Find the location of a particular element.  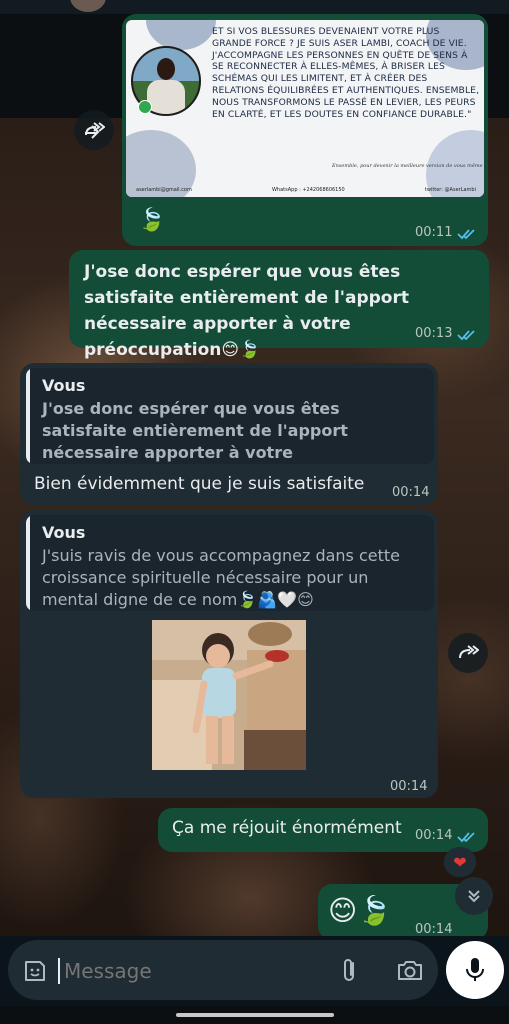

message-time: 00:13 is located at coordinates (434, 333).